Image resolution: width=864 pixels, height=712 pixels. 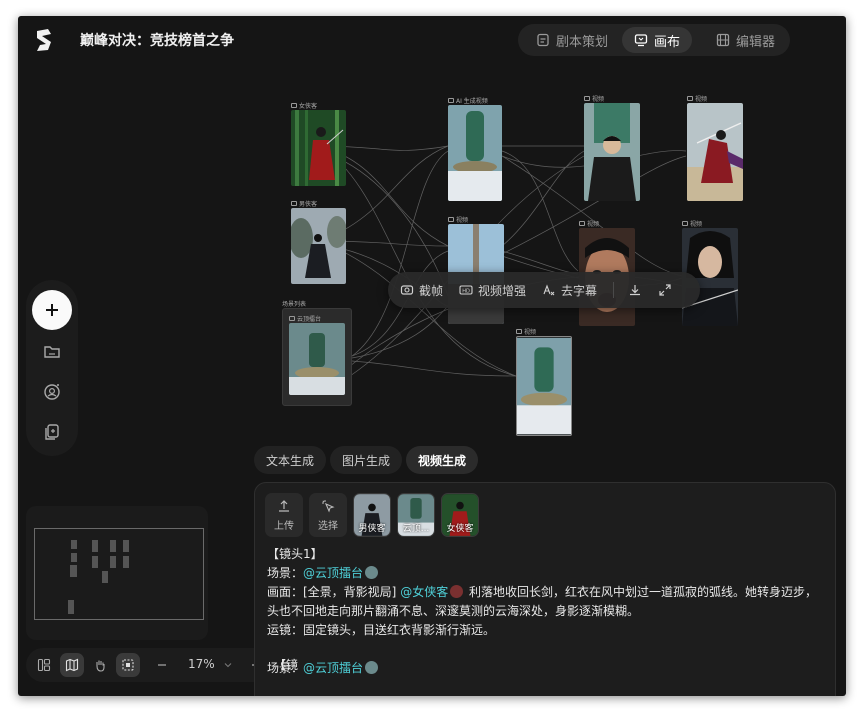 What do you see at coordinates (407, 290) in the screenshot?
I see `frame-capture-icon` at bounding box center [407, 290].